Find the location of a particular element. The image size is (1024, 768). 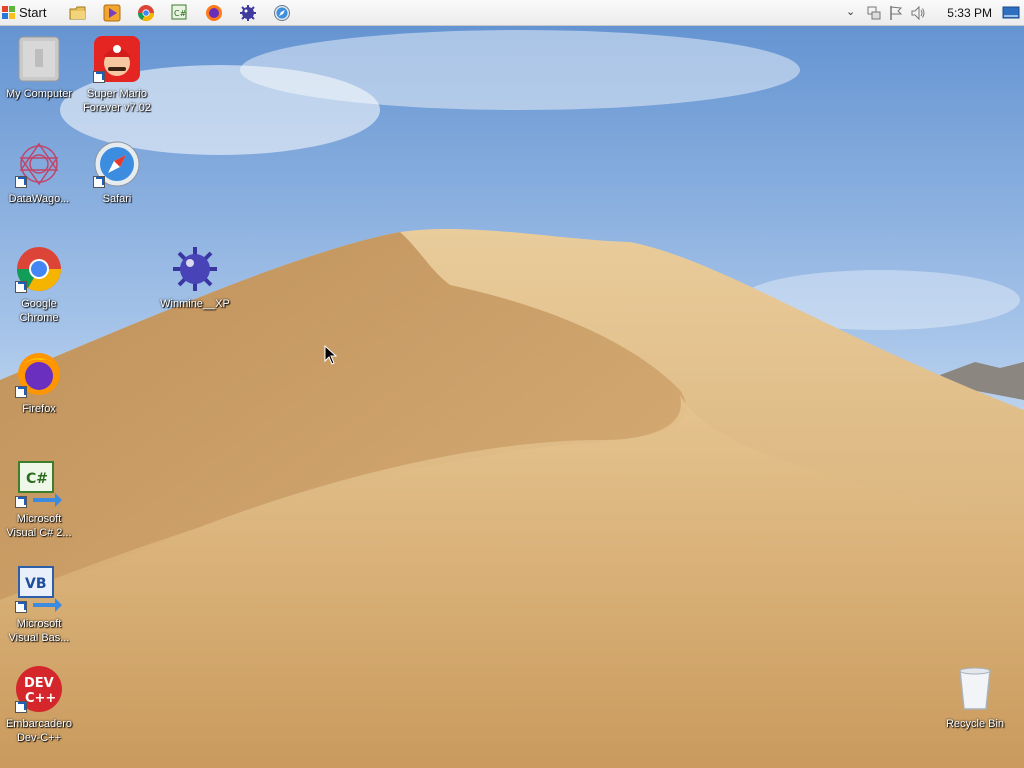

icon-label: Super Mario Forever v7.02 is located at coordinates (117, 101).